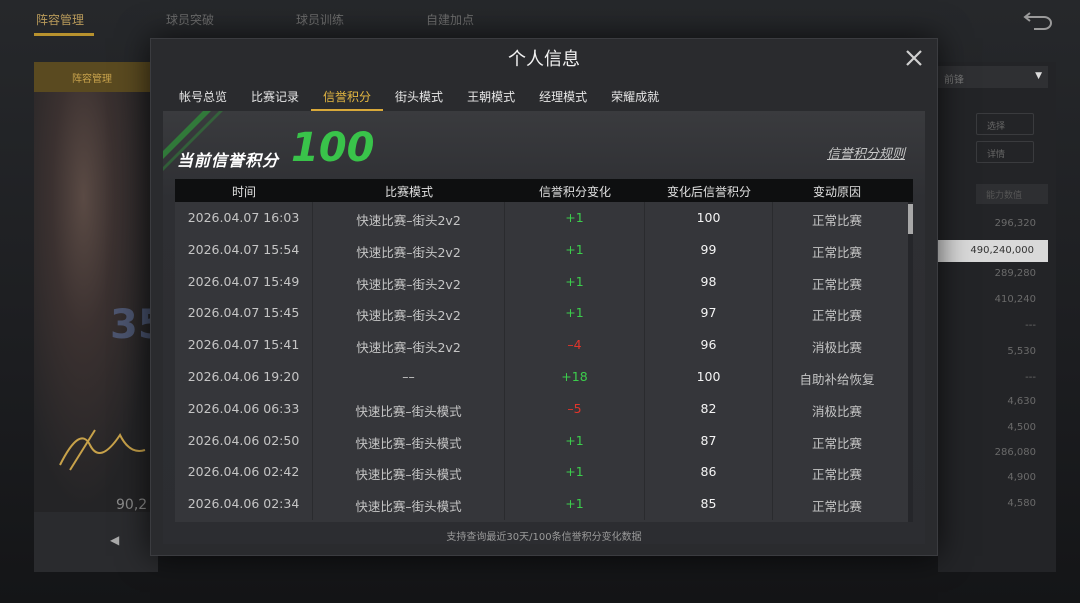 The height and width of the screenshot is (603, 1080). Describe the element at coordinates (709, 313) in the screenshot. I see `cell-score-after: 97` at that location.